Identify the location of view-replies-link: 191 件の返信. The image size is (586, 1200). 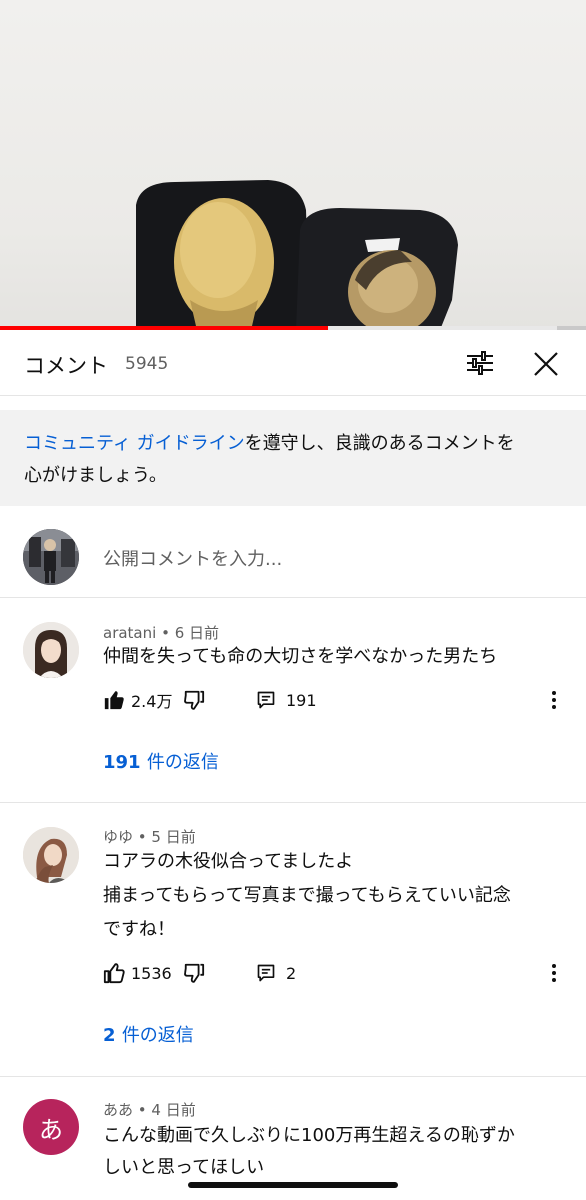
(161, 761).